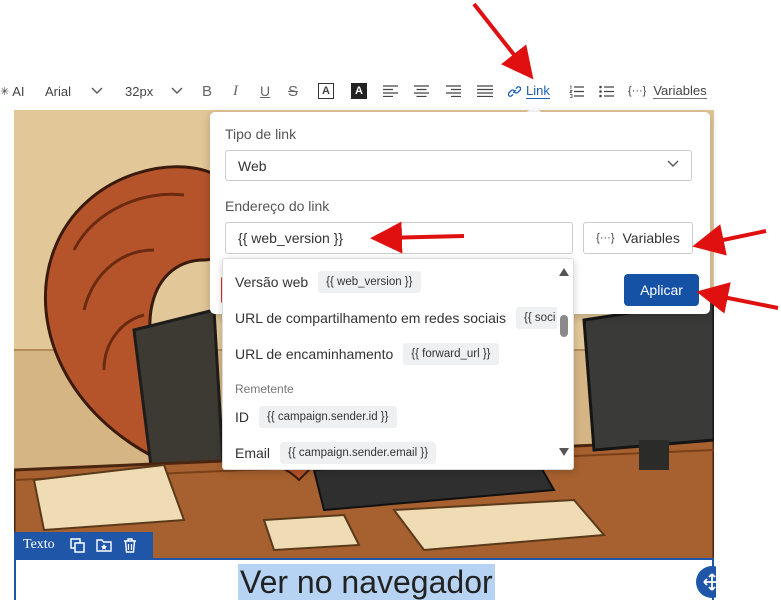  I want to click on bold-icon: B, so click(207, 91).